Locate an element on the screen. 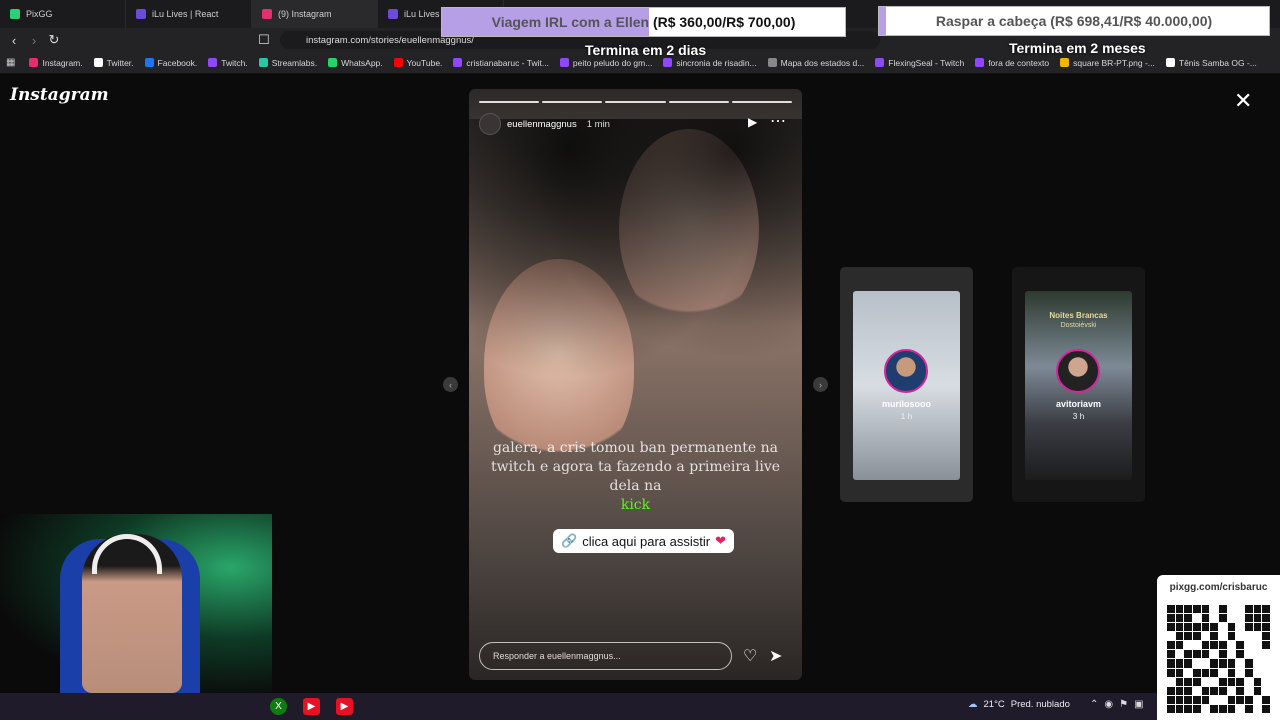  link-sticker: 🔗 clica aqui para assistir ❤ is located at coordinates (643, 541).